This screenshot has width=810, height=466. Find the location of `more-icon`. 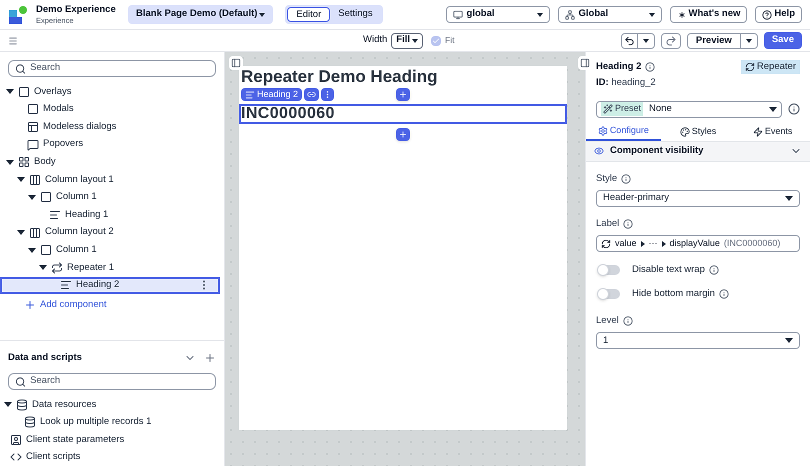

more-icon is located at coordinates (327, 95).